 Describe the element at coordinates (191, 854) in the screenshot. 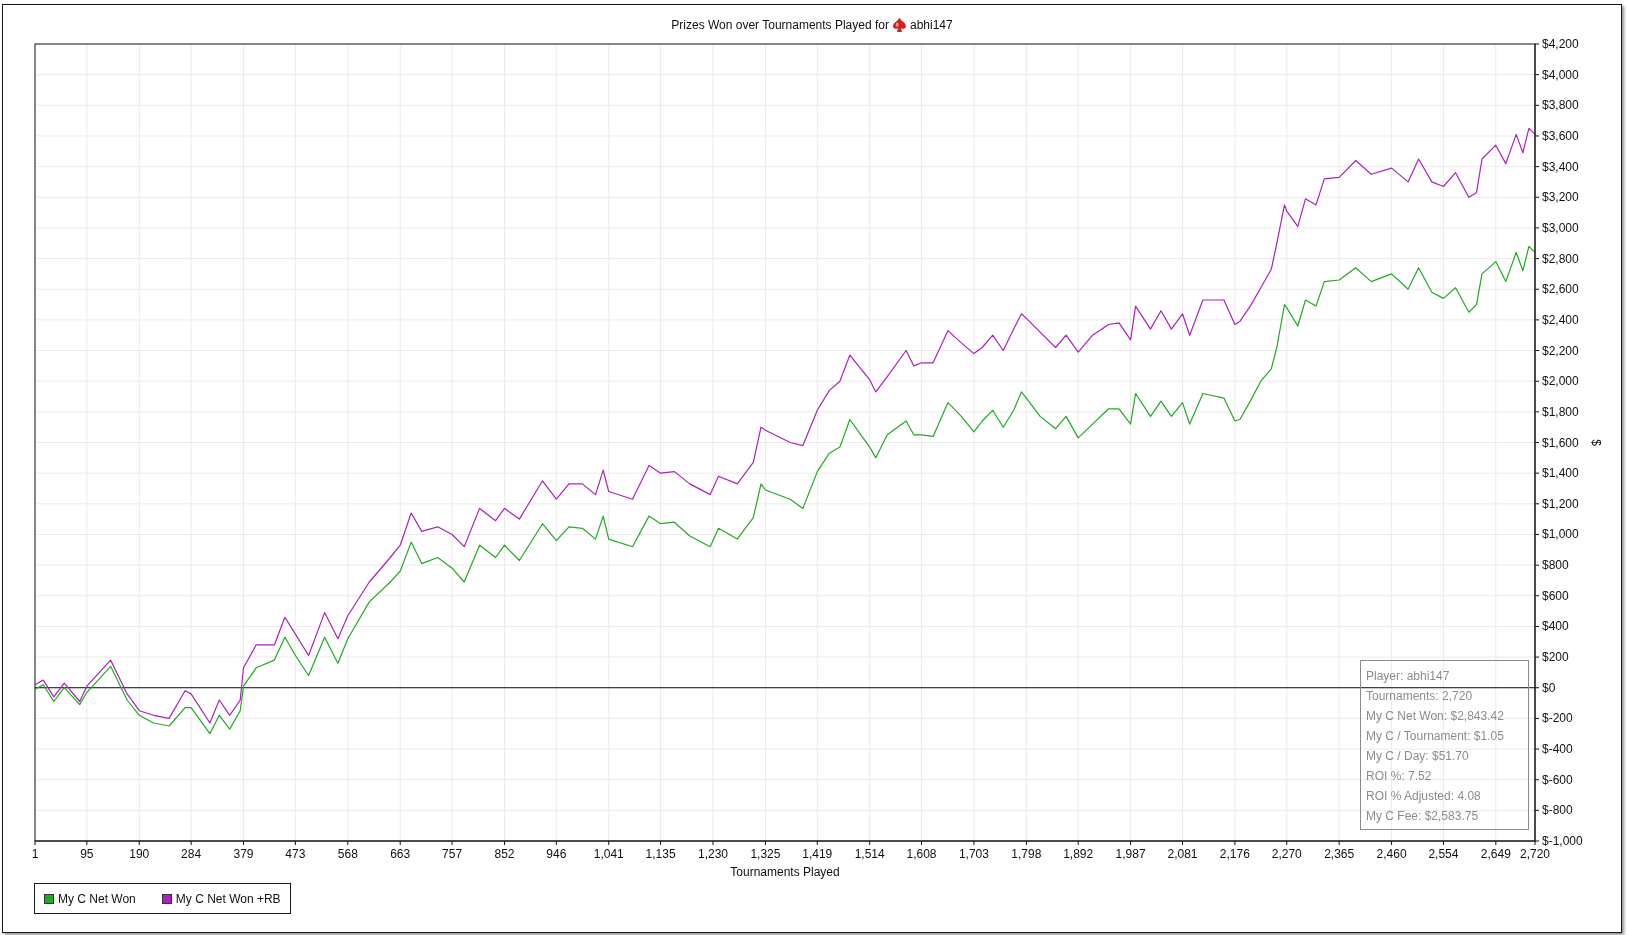

I see `x-tick-label: 284` at that location.